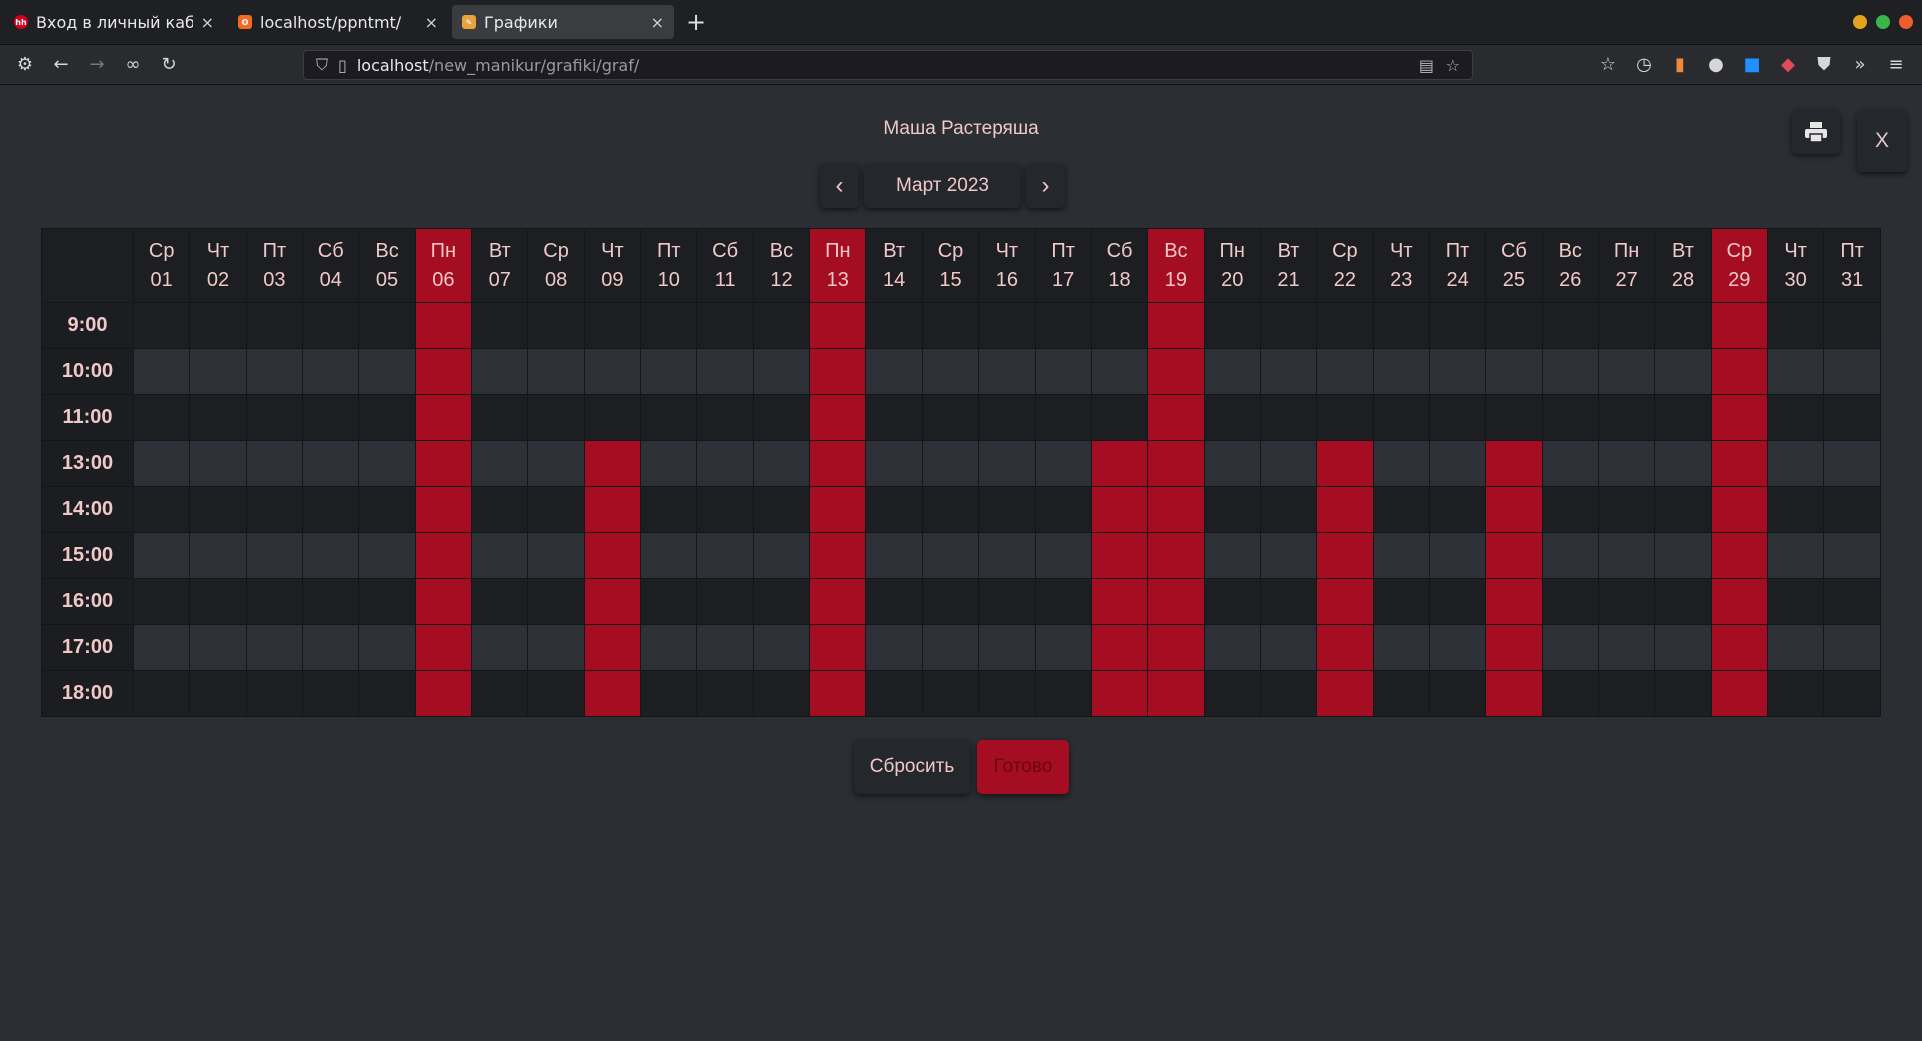 The width and height of the screenshot is (1922, 1041). Describe the element at coordinates (1788, 65) in the screenshot. I see `eraser-icon: ◆` at that location.